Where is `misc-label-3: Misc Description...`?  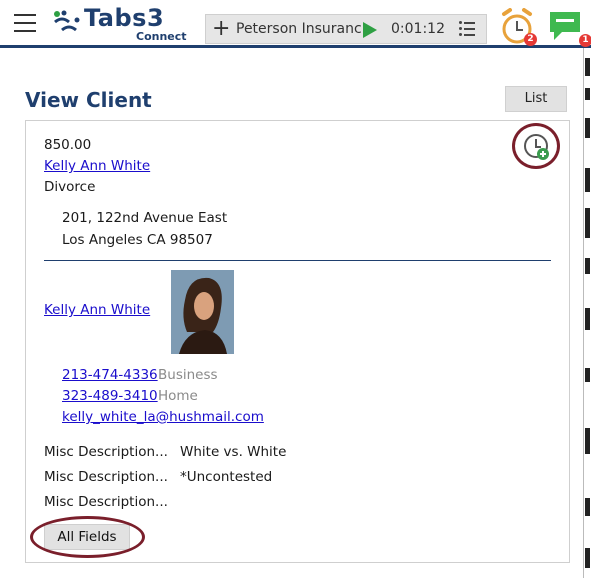 misc-label-3: Misc Description... is located at coordinates (106, 502).